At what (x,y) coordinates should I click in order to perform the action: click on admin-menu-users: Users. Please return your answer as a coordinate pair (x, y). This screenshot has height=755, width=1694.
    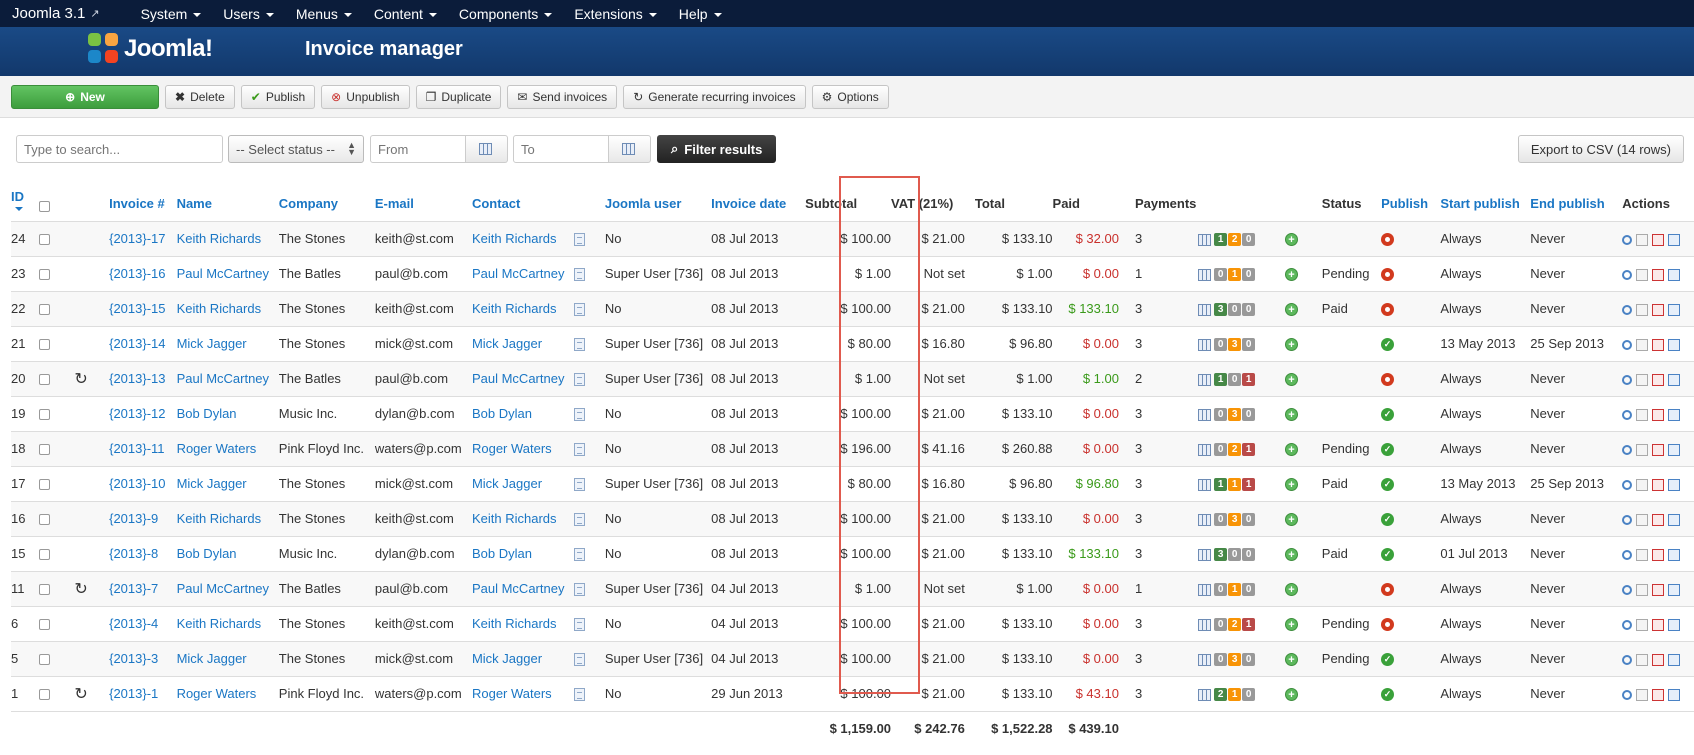
    Looking at the image, I should click on (248, 13).